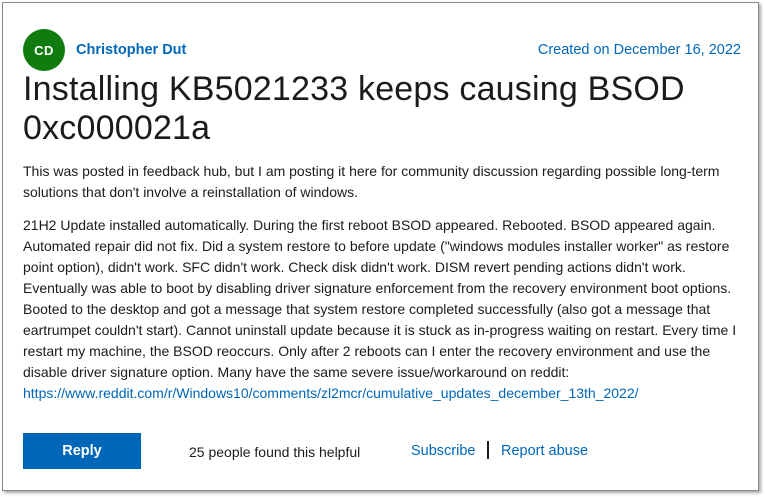  Describe the element at coordinates (44, 50) in the screenshot. I see `avatar: CD` at that location.